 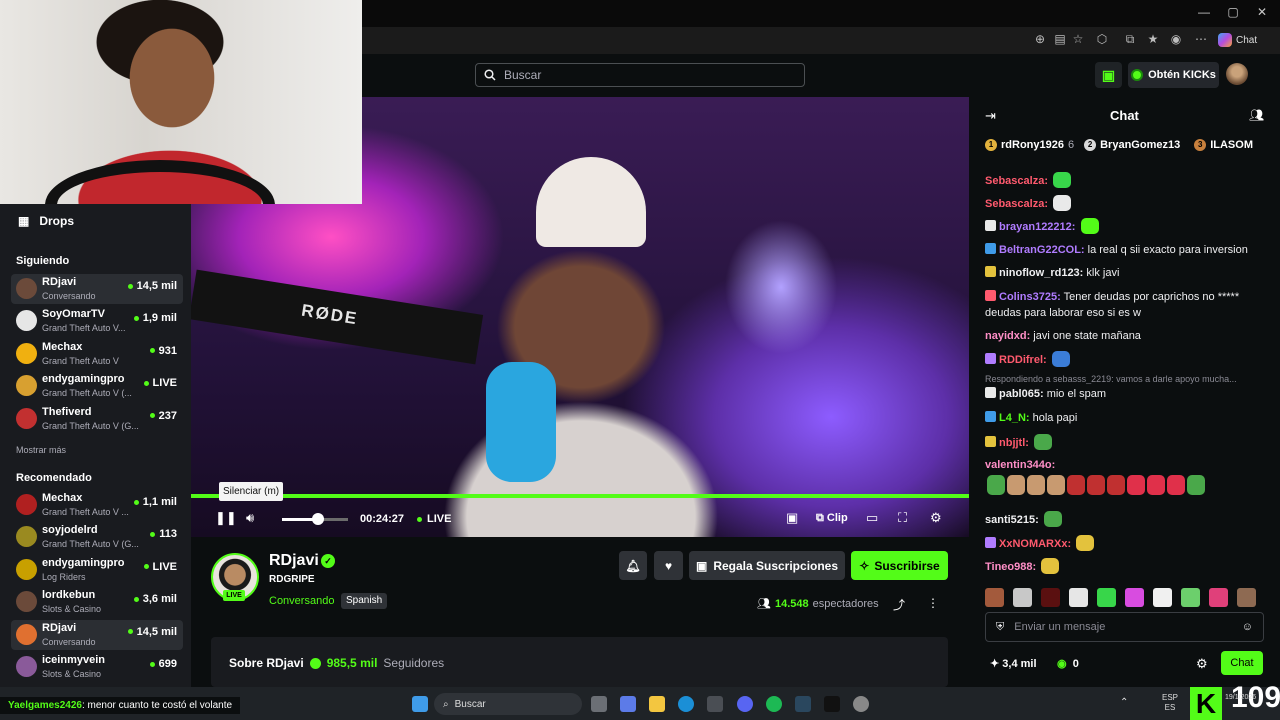 What do you see at coordinates (1127, 359) in the screenshot?
I see `chat-message: RDDifrel:` at bounding box center [1127, 359].